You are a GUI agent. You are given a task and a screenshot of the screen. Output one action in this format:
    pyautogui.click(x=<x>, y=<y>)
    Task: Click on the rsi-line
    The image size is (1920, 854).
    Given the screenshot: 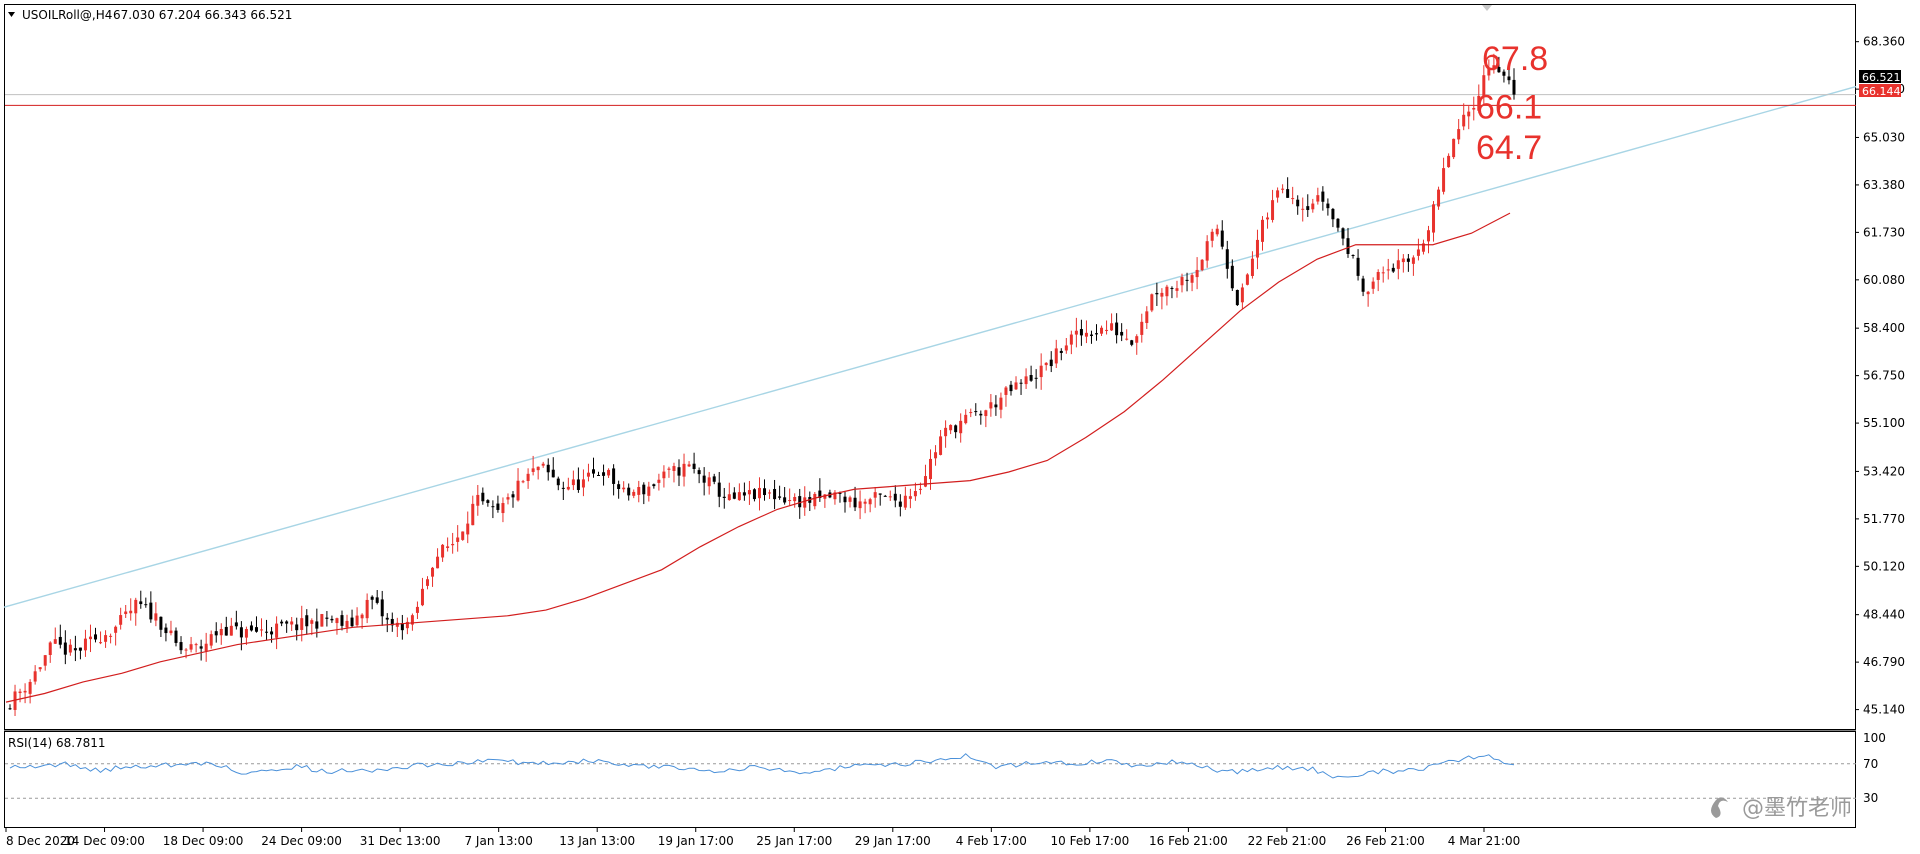 What is the action you would take?
    pyautogui.click(x=762, y=766)
    